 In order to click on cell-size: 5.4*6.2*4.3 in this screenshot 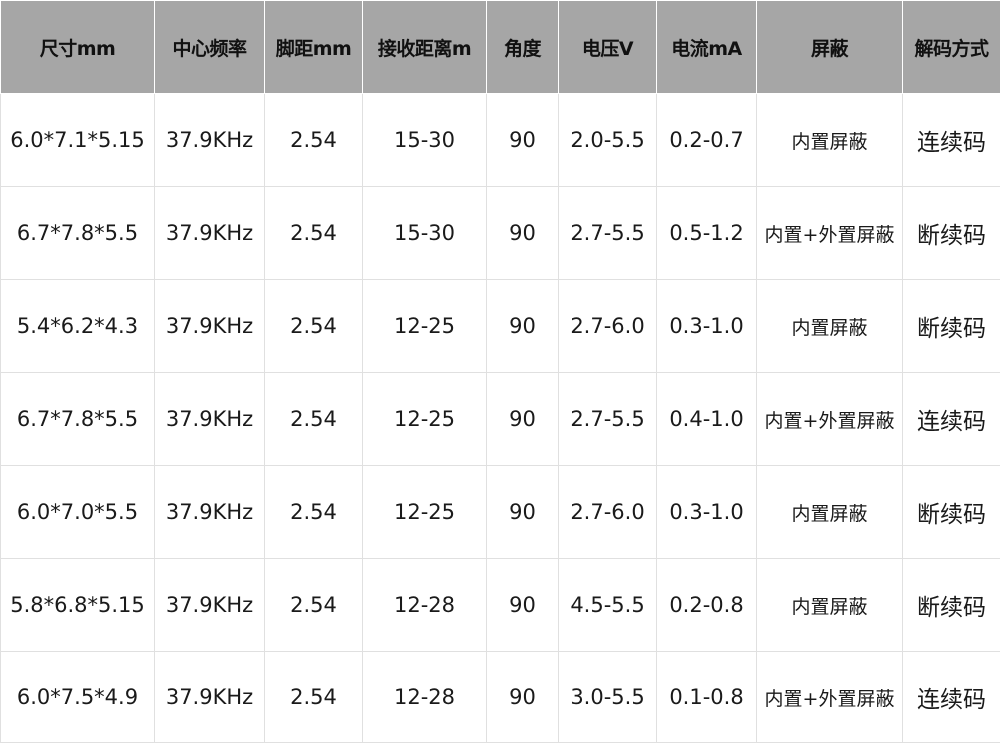, I will do `click(77, 326)`.